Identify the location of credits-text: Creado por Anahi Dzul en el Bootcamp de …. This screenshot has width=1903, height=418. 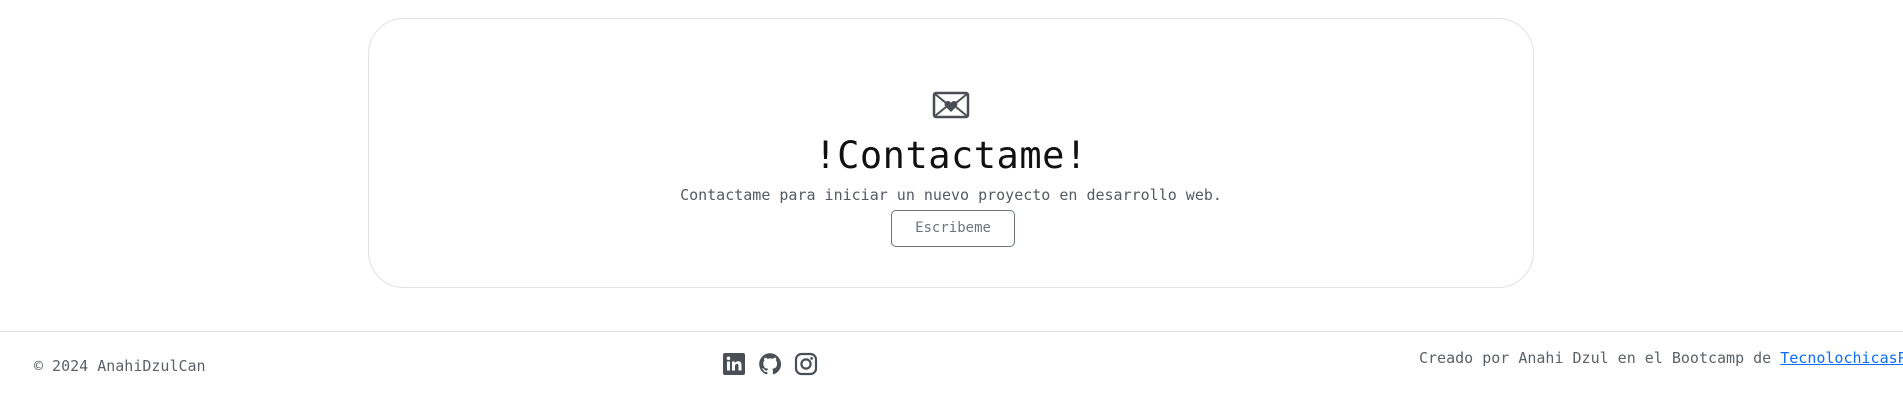
(1661, 358).